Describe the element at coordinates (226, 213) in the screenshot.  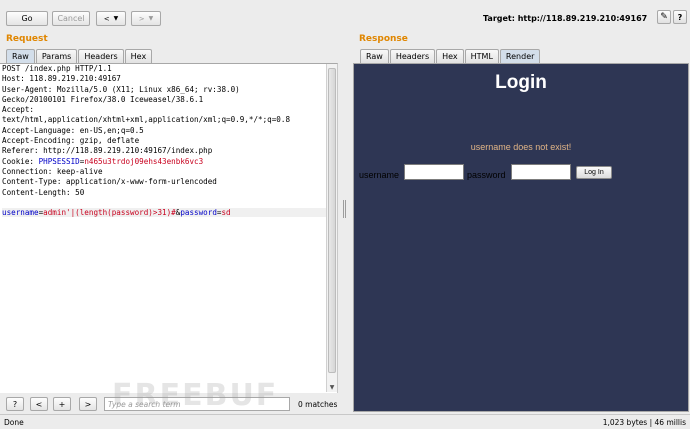
I see `param-password-value: sd` at that location.